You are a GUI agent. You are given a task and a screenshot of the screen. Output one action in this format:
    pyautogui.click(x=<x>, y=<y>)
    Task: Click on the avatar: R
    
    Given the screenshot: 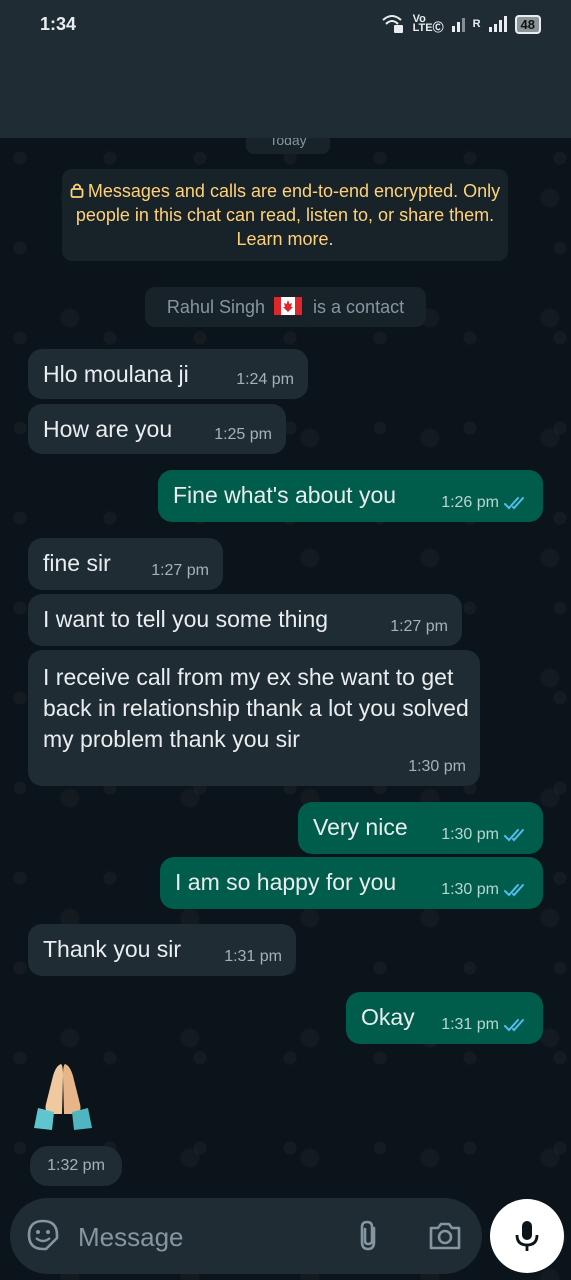 What is the action you would take?
    pyautogui.click(x=111, y=95)
    